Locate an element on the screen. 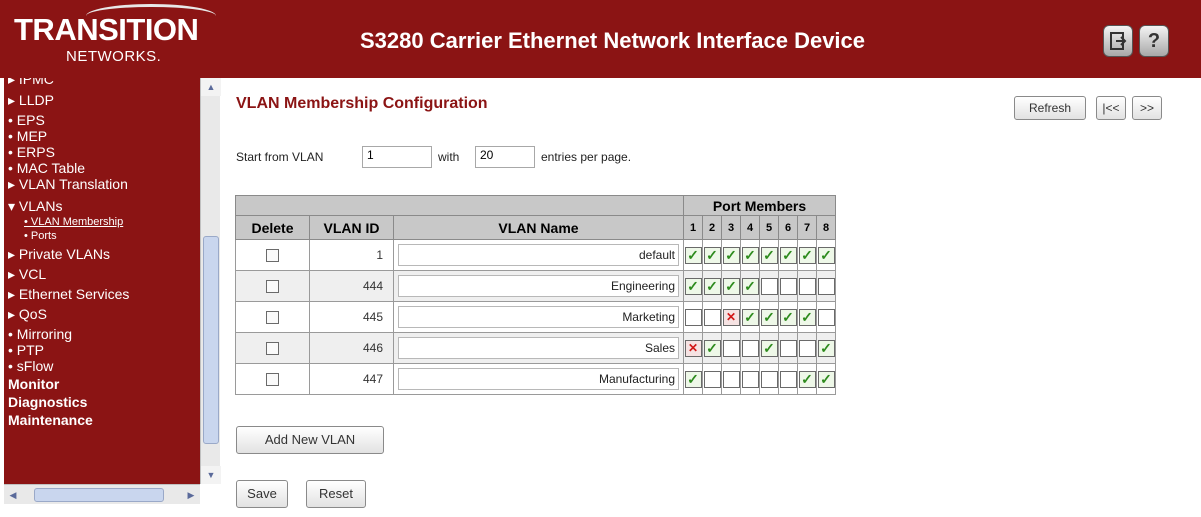 The height and width of the screenshot is (517, 1201). vlan-name-cell: default is located at coordinates (538, 255).